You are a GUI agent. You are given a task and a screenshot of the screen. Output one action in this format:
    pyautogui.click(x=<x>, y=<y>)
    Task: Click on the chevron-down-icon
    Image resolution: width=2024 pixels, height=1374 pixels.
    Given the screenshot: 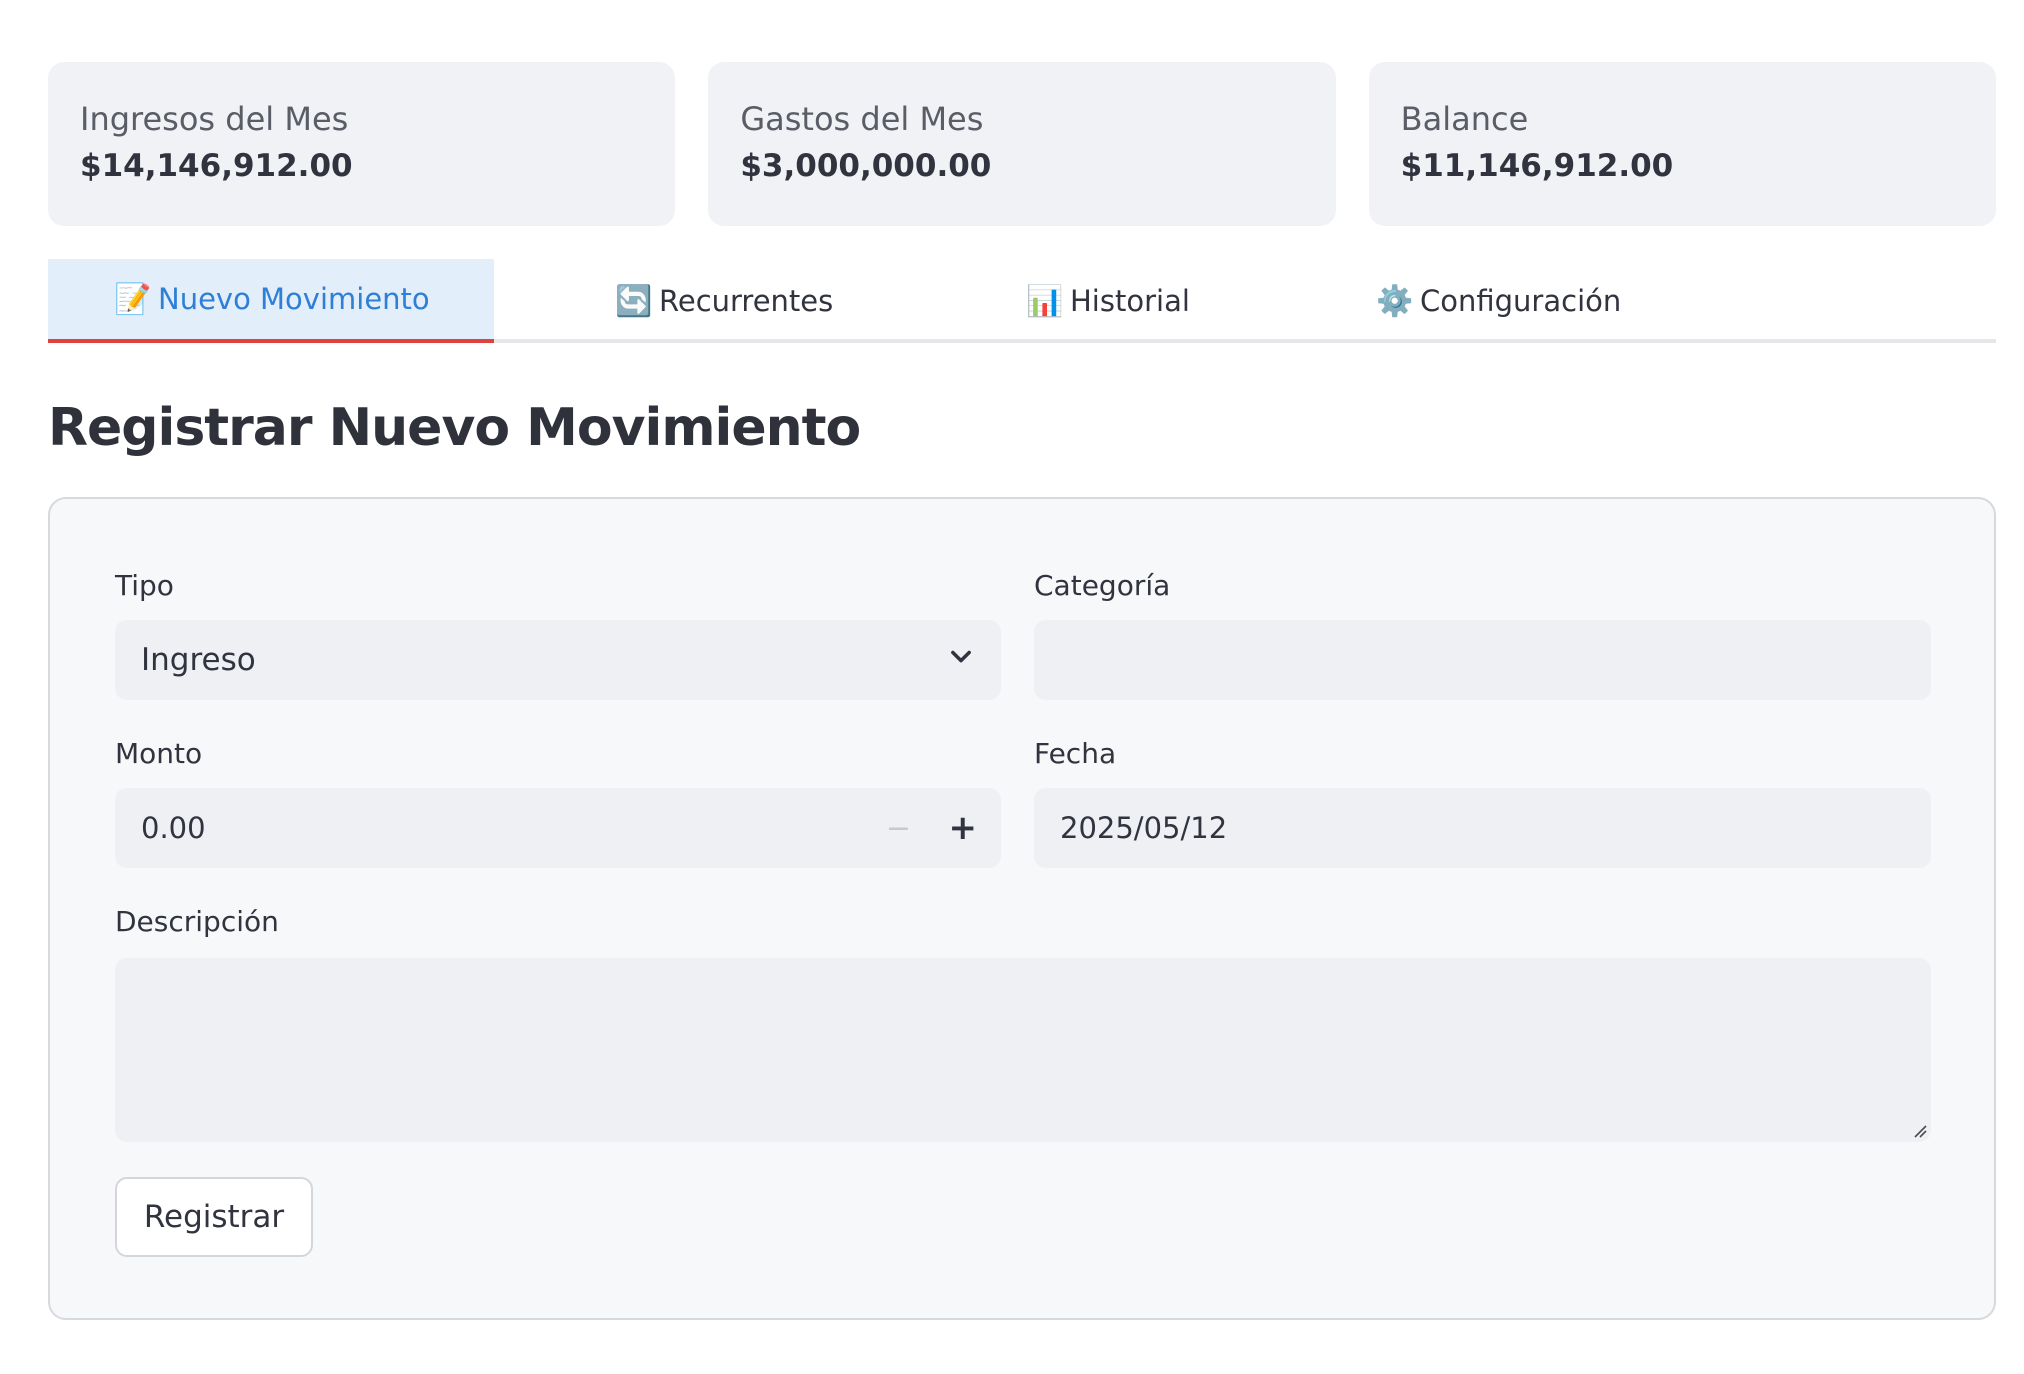 What is the action you would take?
    pyautogui.click(x=961, y=656)
    